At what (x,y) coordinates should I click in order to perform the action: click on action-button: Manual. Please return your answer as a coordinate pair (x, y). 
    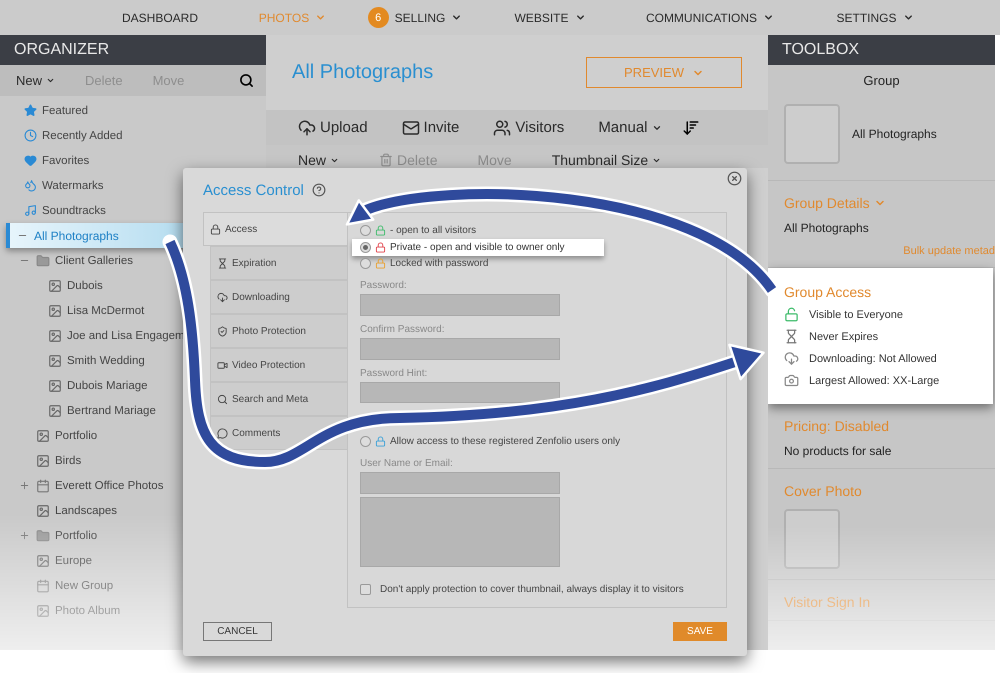
    Looking at the image, I should click on (630, 127).